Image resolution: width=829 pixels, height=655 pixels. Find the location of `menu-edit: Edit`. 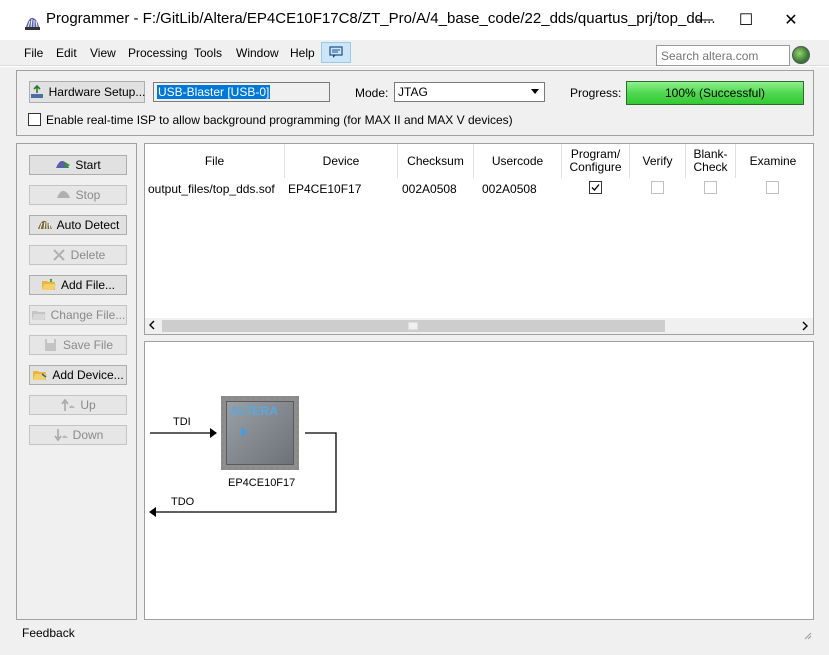

menu-edit: Edit is located at coordinates (66, 53).